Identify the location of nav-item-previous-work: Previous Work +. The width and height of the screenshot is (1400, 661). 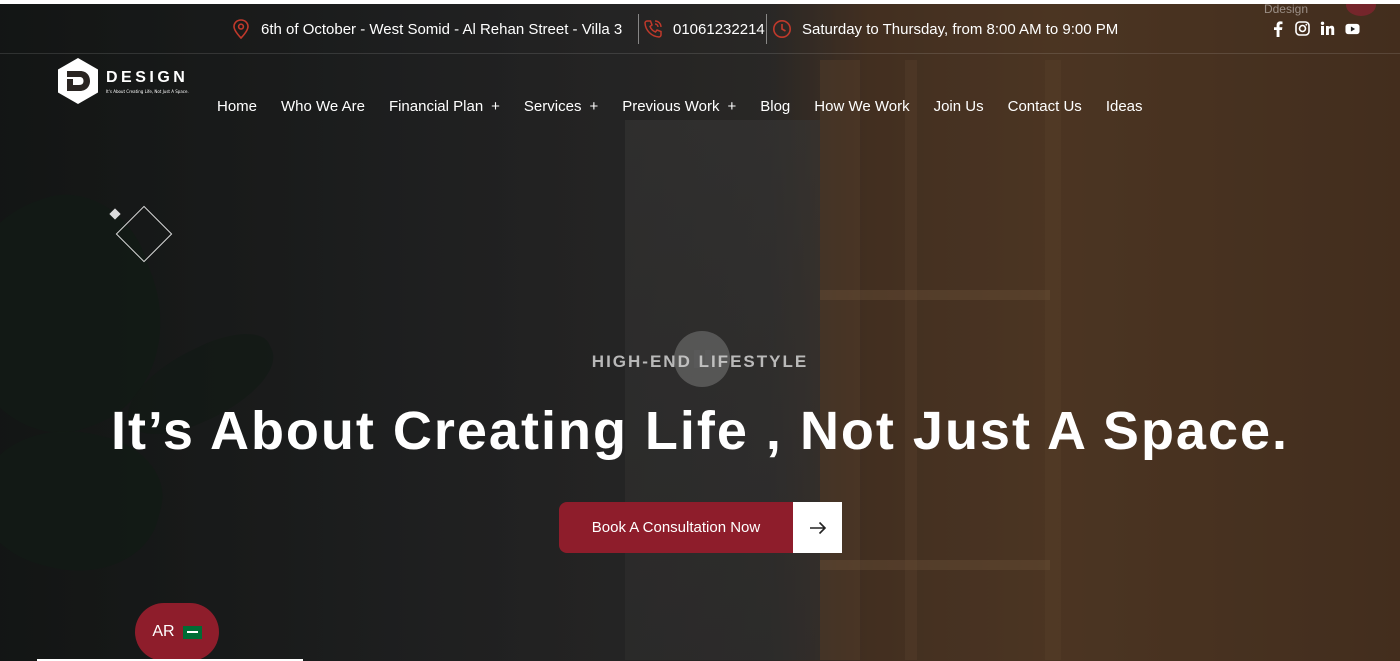
(679, 106).